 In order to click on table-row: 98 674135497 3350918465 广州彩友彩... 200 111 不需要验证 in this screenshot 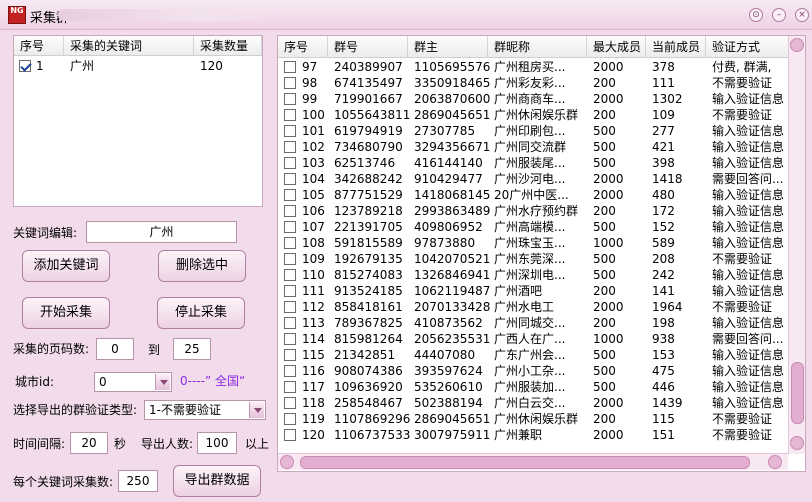, I will do `click(533, 83)`.